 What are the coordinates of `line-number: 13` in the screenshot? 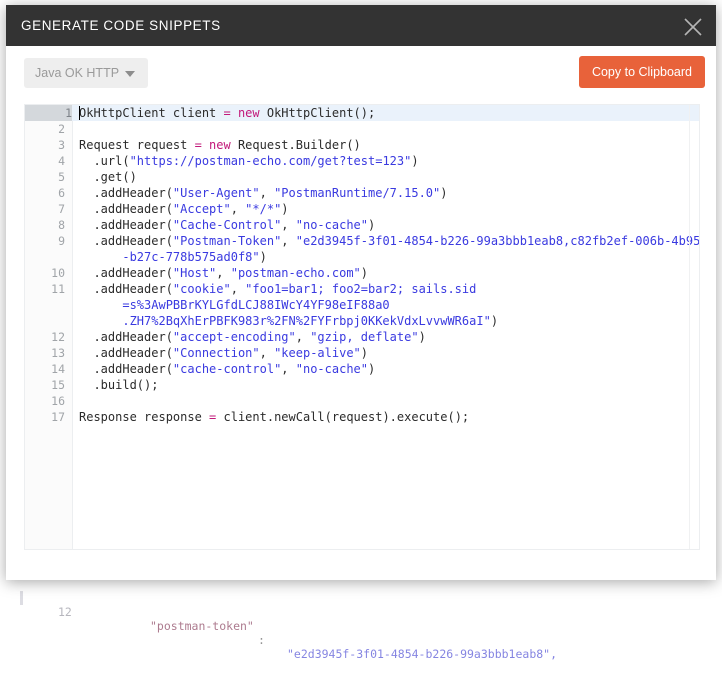 It's located at (58, 353).